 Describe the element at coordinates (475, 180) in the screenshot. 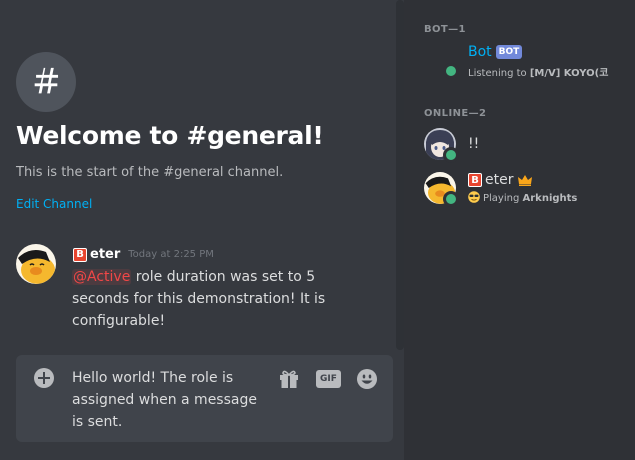

I see `member-badge: B` at that location.